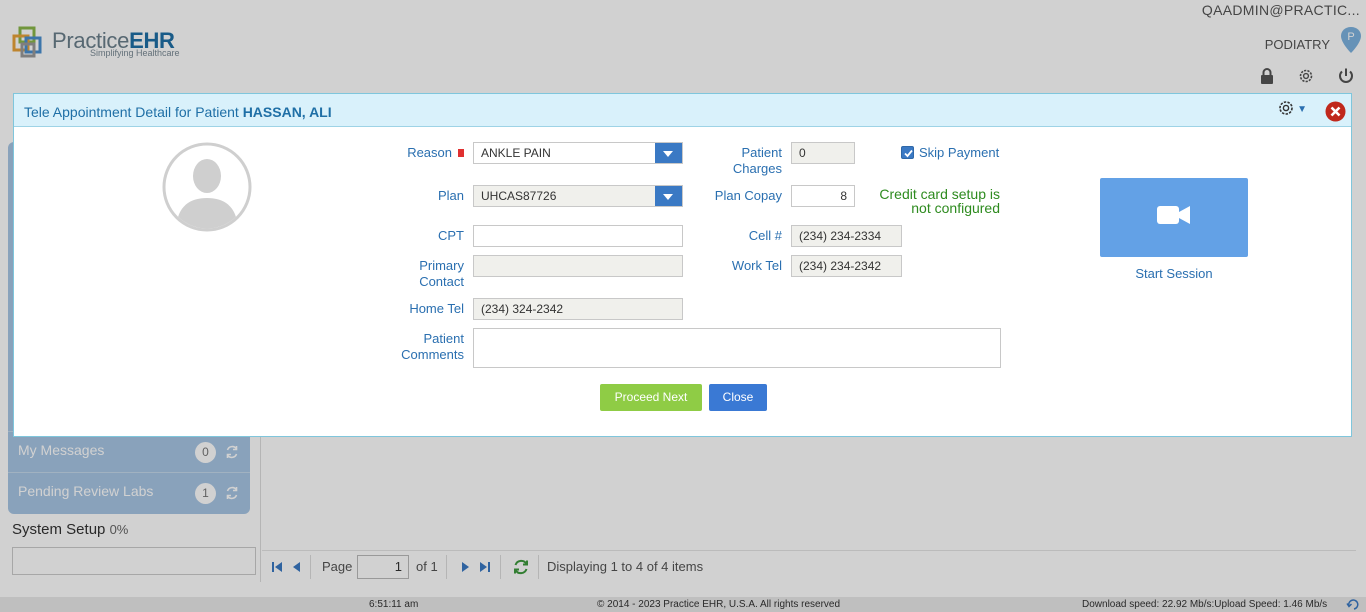 Image resolution: width=1366 pixels, height=612 pixels. Describe the element at coordinates (737, 348) in the screenshot. I see `patient-comments-textarea` at that location.